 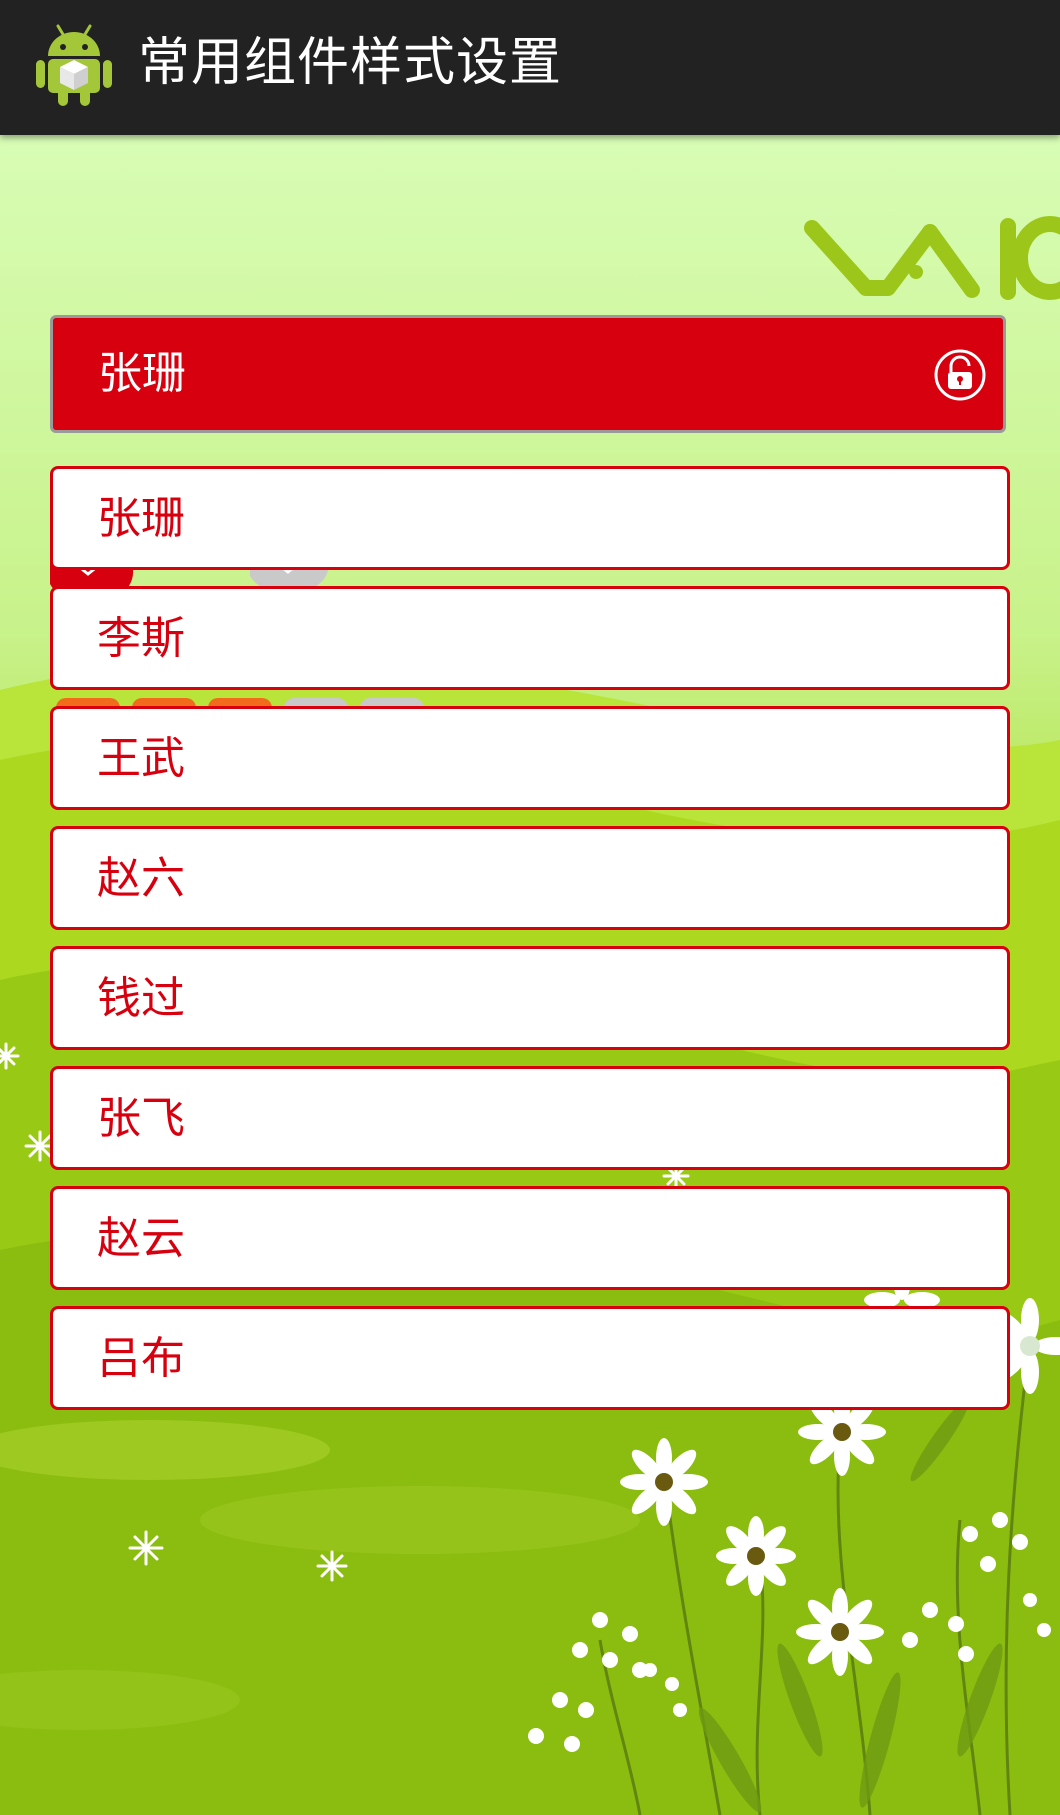 What do you see at coordinates (551, 916) in the screenshot?
I see `watermark-text: http://blog.csdn.net/yuan_love` at bounding box center [551, 916].